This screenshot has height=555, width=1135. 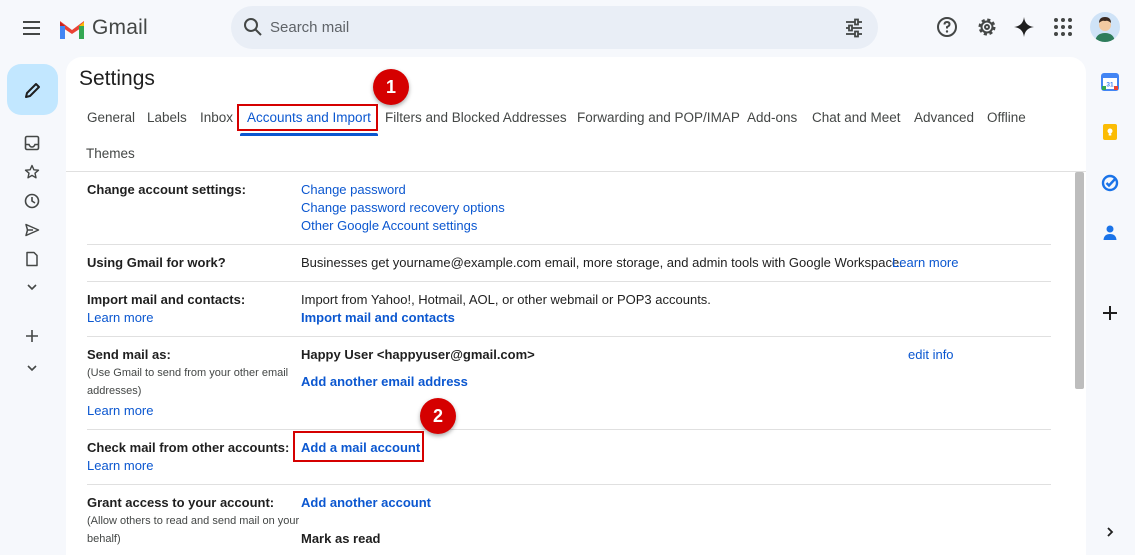 I want to click on step-marker-1: 1, so click(x=391, y=87).